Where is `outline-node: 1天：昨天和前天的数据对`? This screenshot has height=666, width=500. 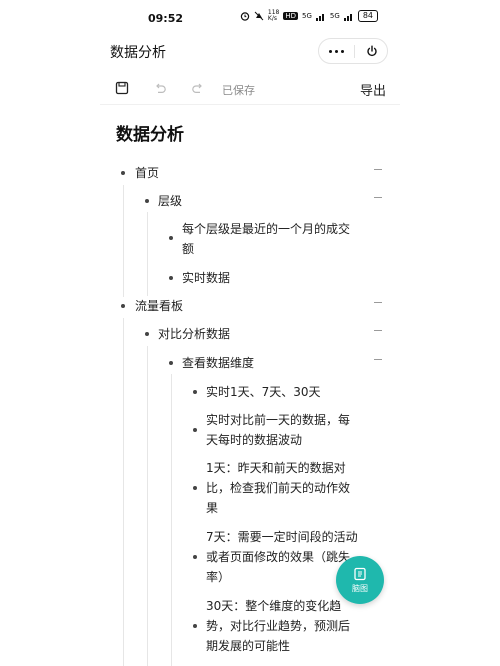 outline-node: 1天：昨天和前天的数据对 is located at coordinates (276, 468).